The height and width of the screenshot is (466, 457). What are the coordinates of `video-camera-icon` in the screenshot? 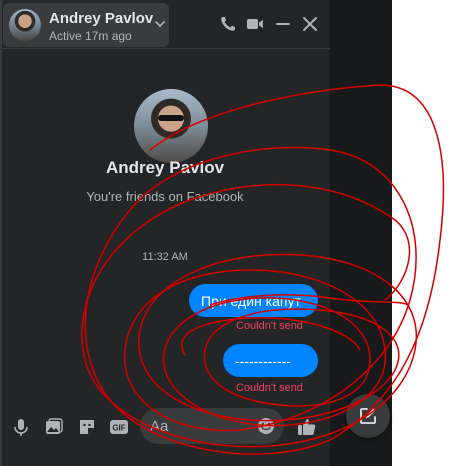 It's located at (255, 24).